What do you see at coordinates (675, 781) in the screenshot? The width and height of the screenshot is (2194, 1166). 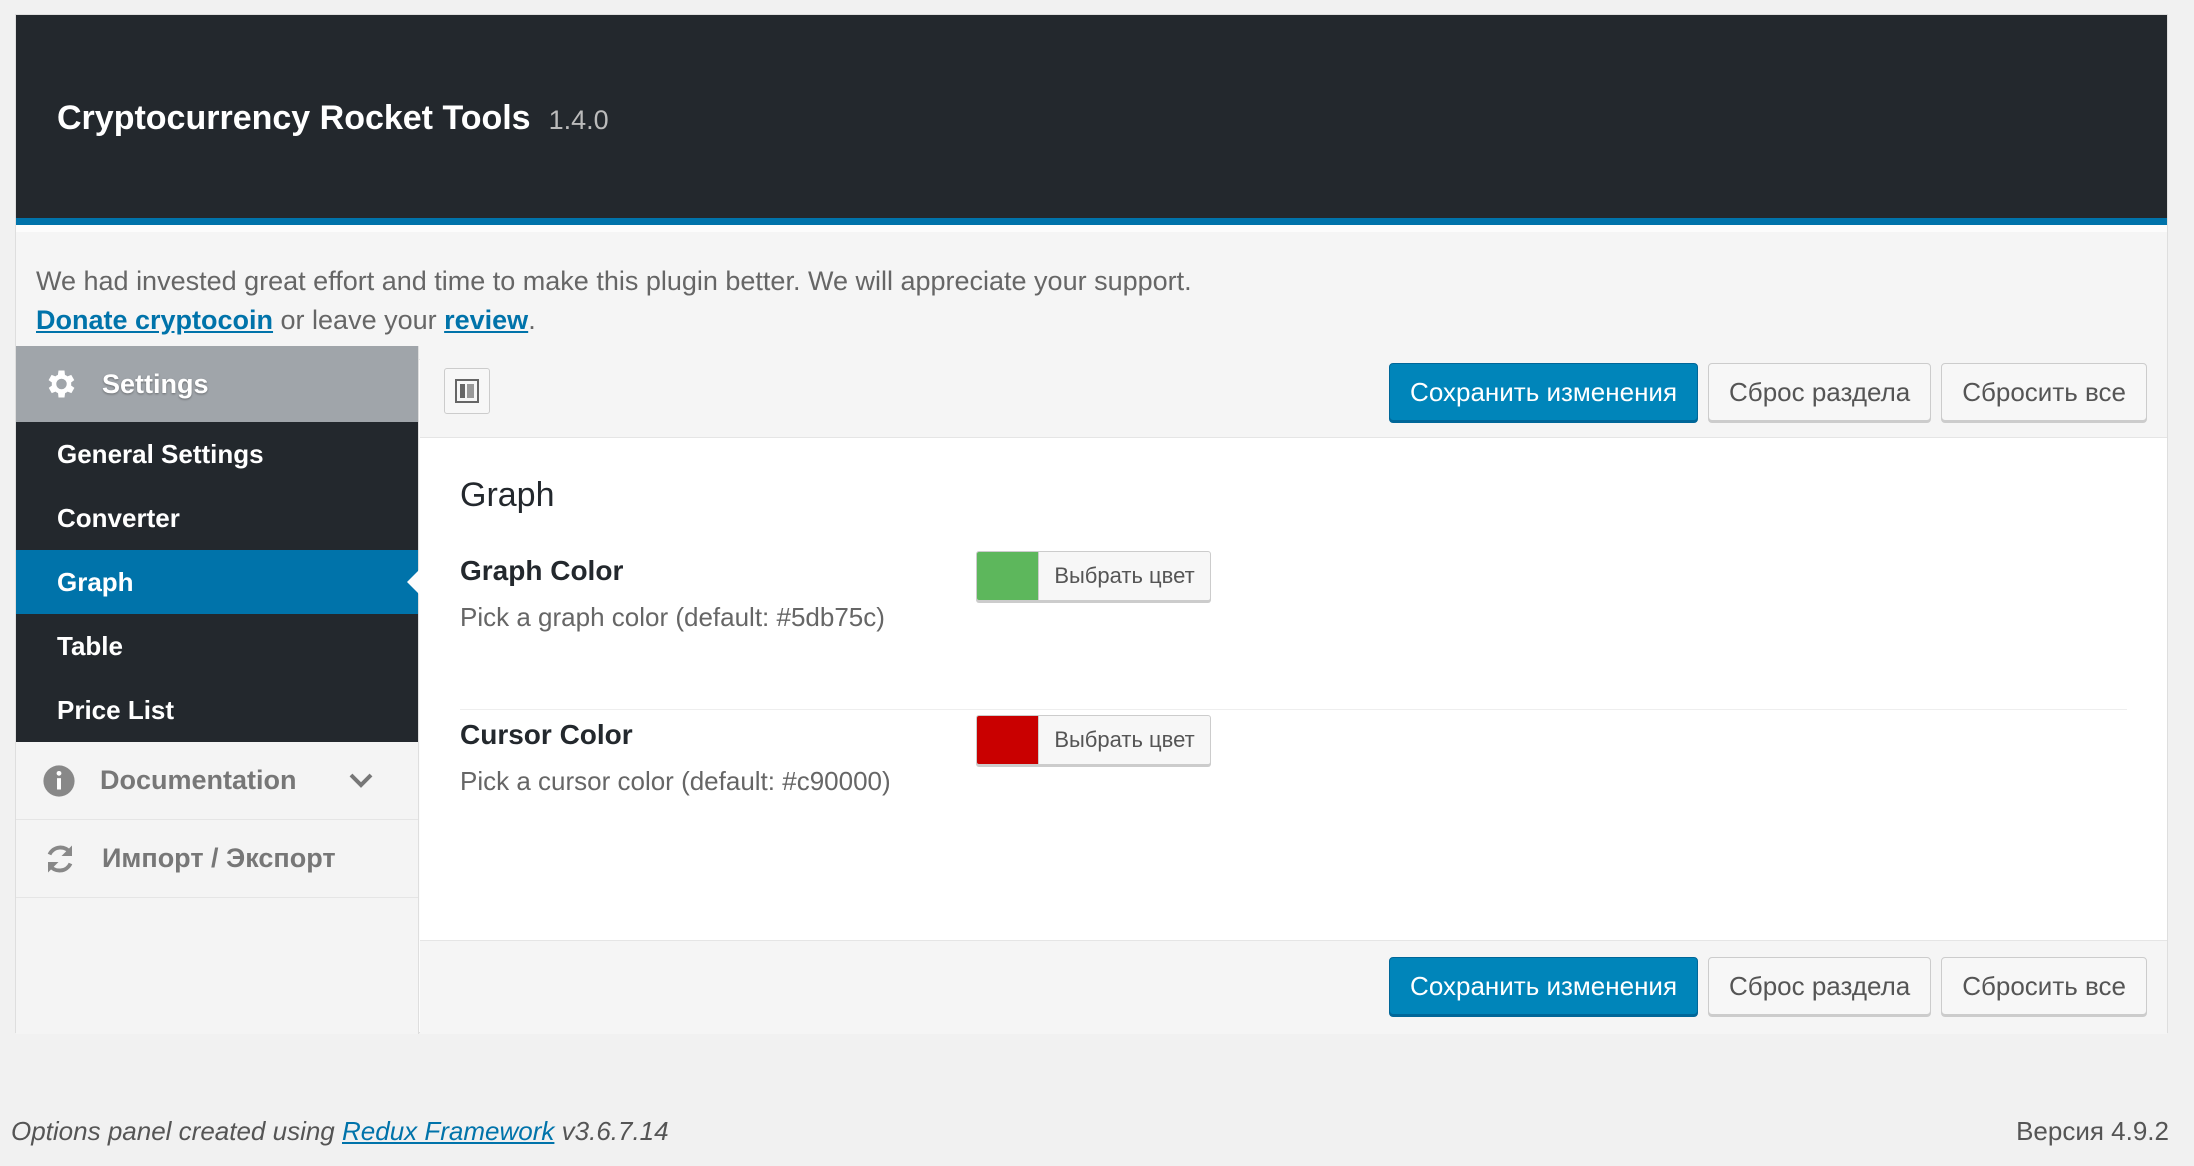 I see `field-description: Pick a cursor color (default: #c90000)` at bounding box center [675, 781].